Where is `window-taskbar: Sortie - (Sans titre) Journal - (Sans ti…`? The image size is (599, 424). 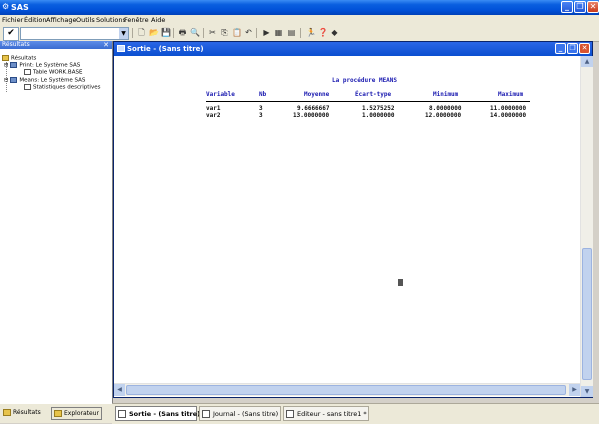 window-taskbar: Sortie - (Sans titre) Journal - (Sans ti… is located at coordinates (355, 413).